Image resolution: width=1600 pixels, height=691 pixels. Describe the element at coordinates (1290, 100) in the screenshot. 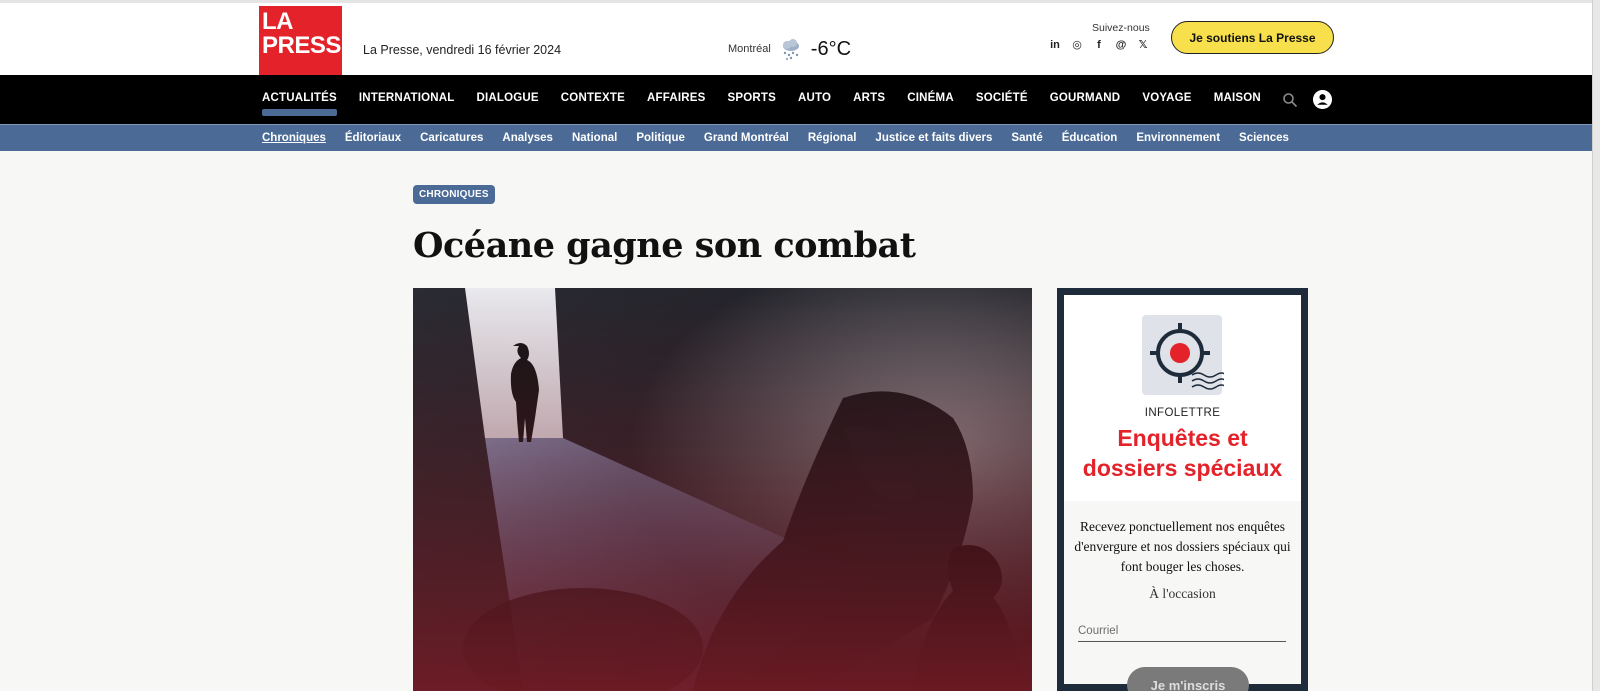

I see `search-icon` at that location.